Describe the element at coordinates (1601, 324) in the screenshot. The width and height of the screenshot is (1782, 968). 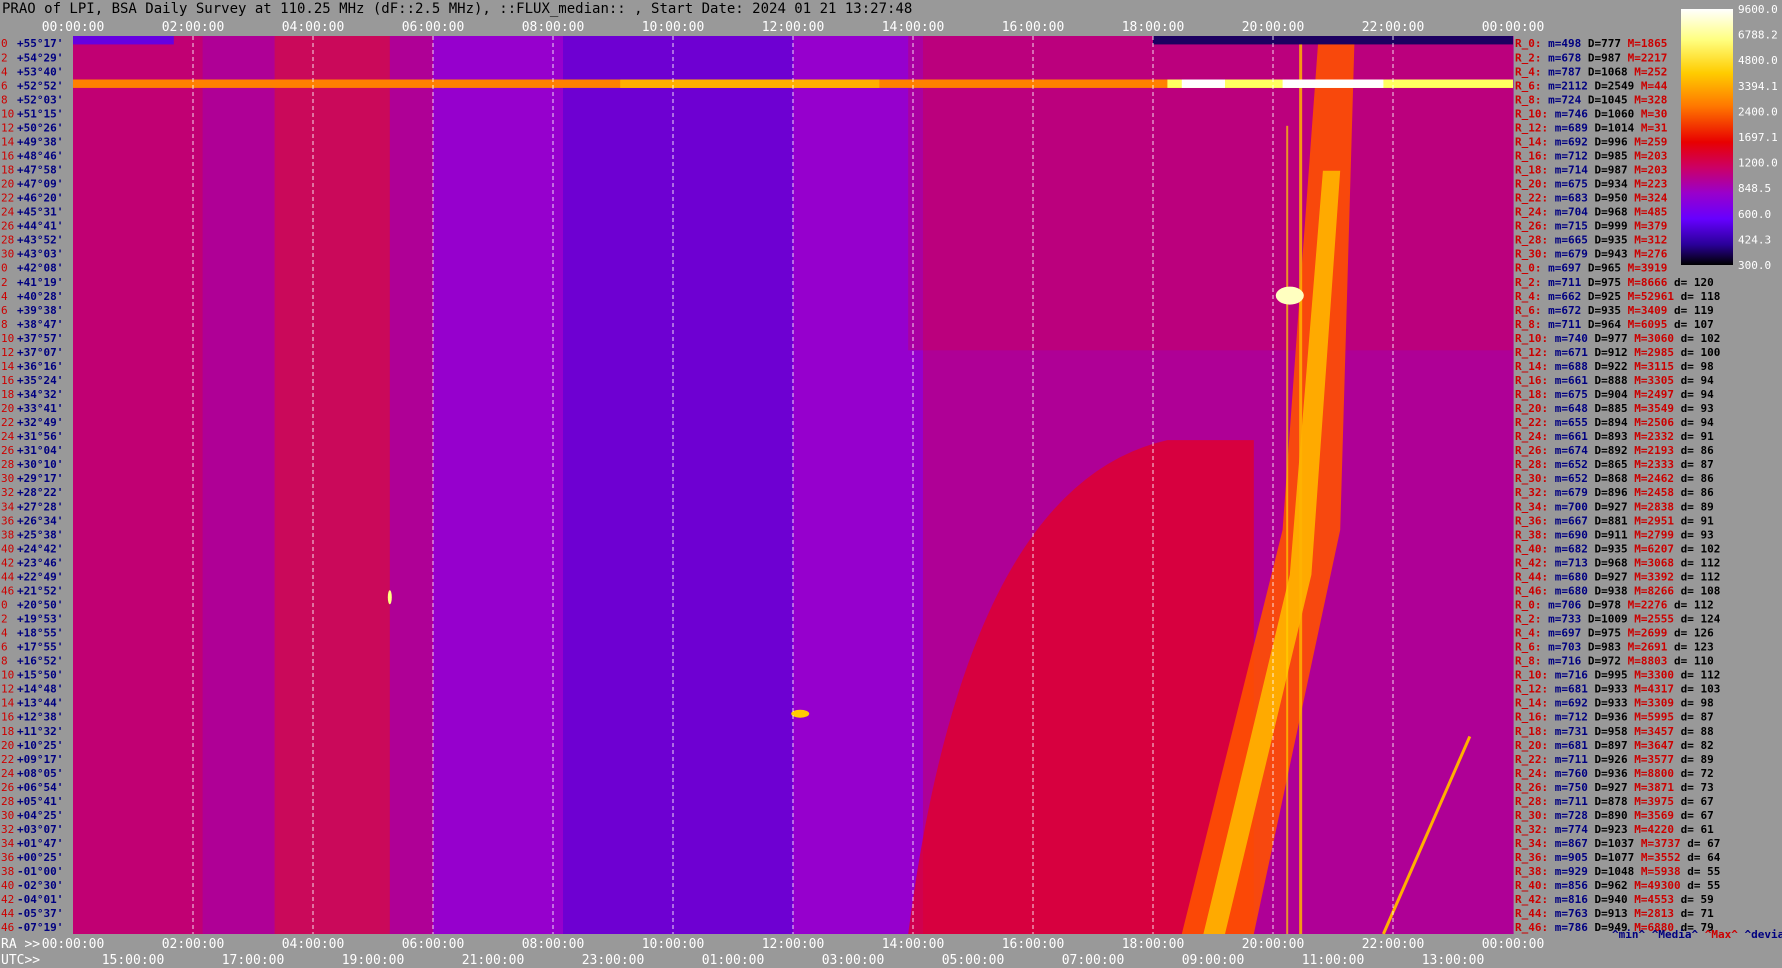
I see `row-stat-median: D=964` at that location.